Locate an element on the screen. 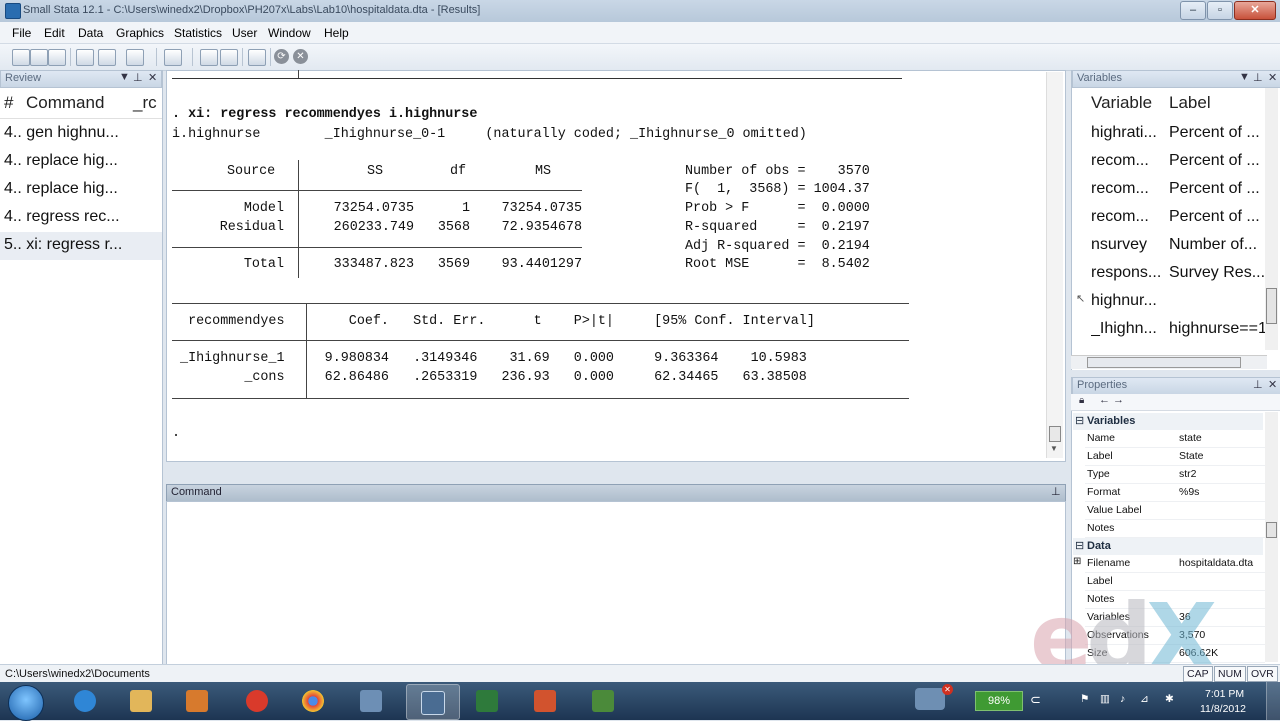 This screenshot has width=1280, height=721. data-editor-icon is located at coordinates (209, 57).